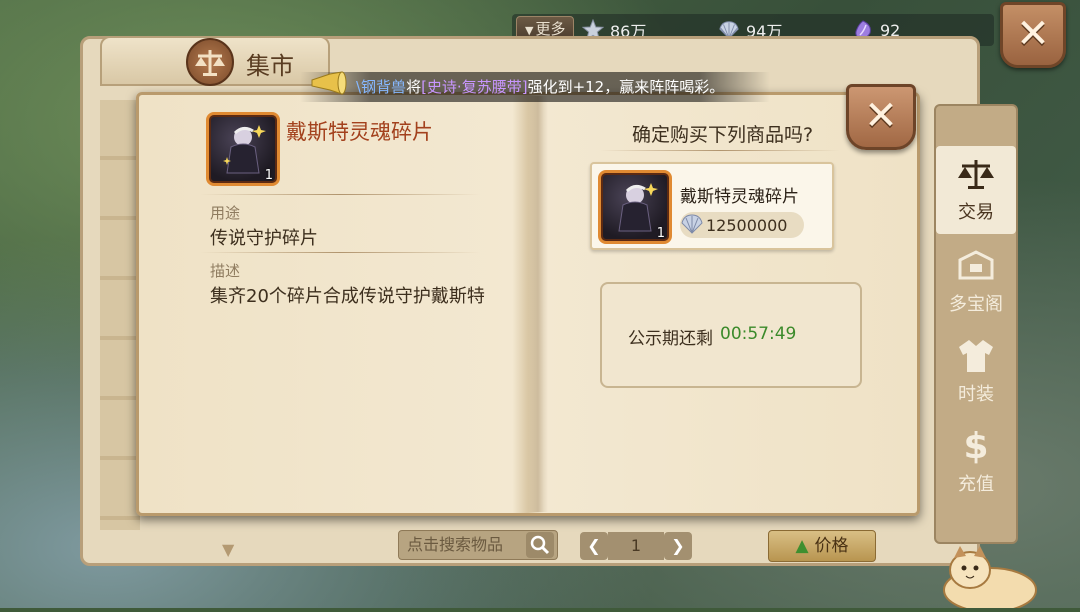  What do you see at coordinates (976, 356) in the screenshot?
I see `fashion-icon` at bounding box center [976, 356].